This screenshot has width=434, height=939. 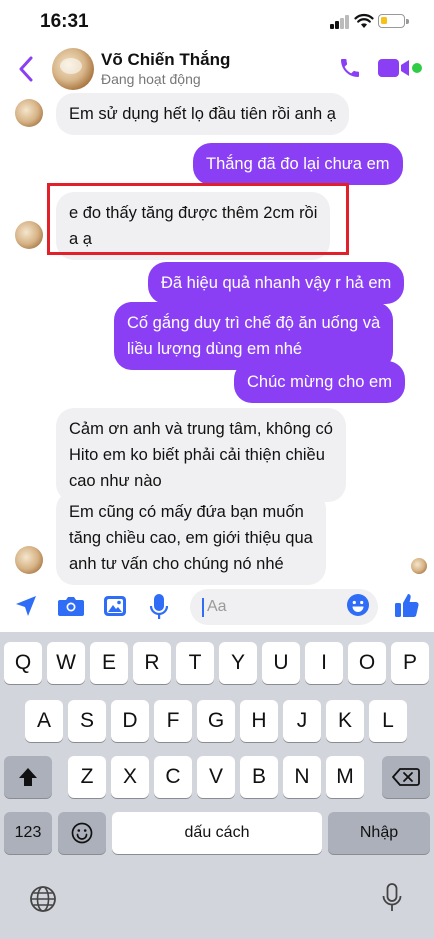 I want to click on message-text-line: tăng chiều cao, em giới thiệu qua, so click(x=191, y=538).